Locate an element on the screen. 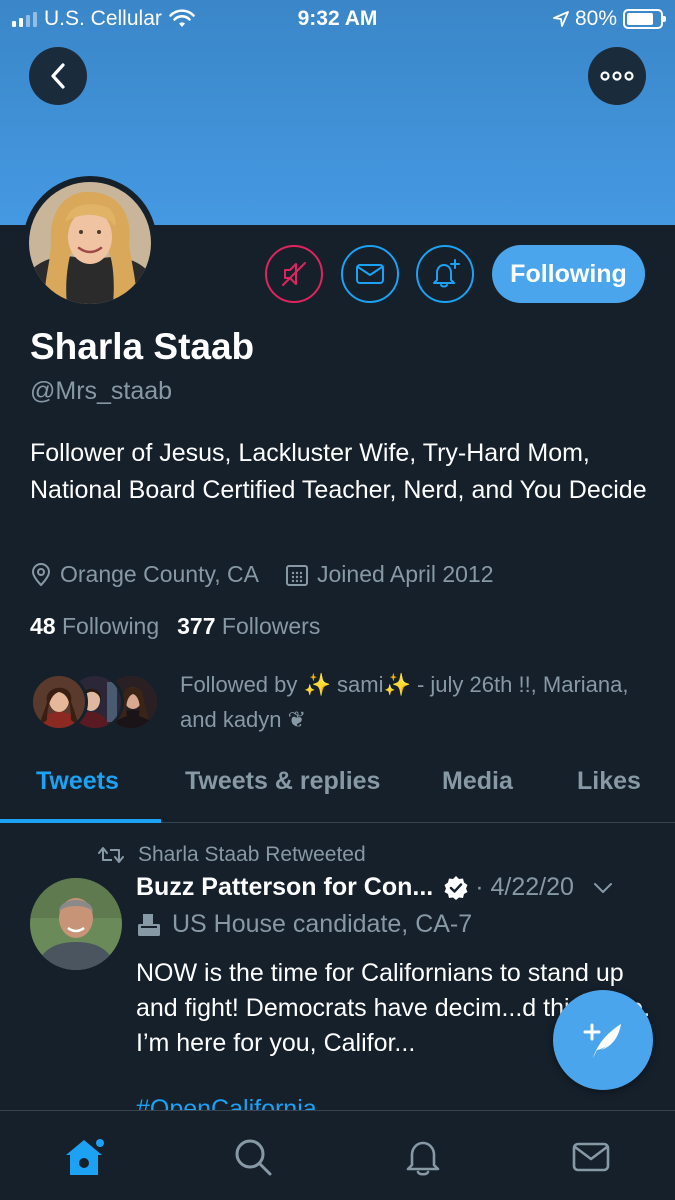  home-icon is located at coordinates (85, 1157).